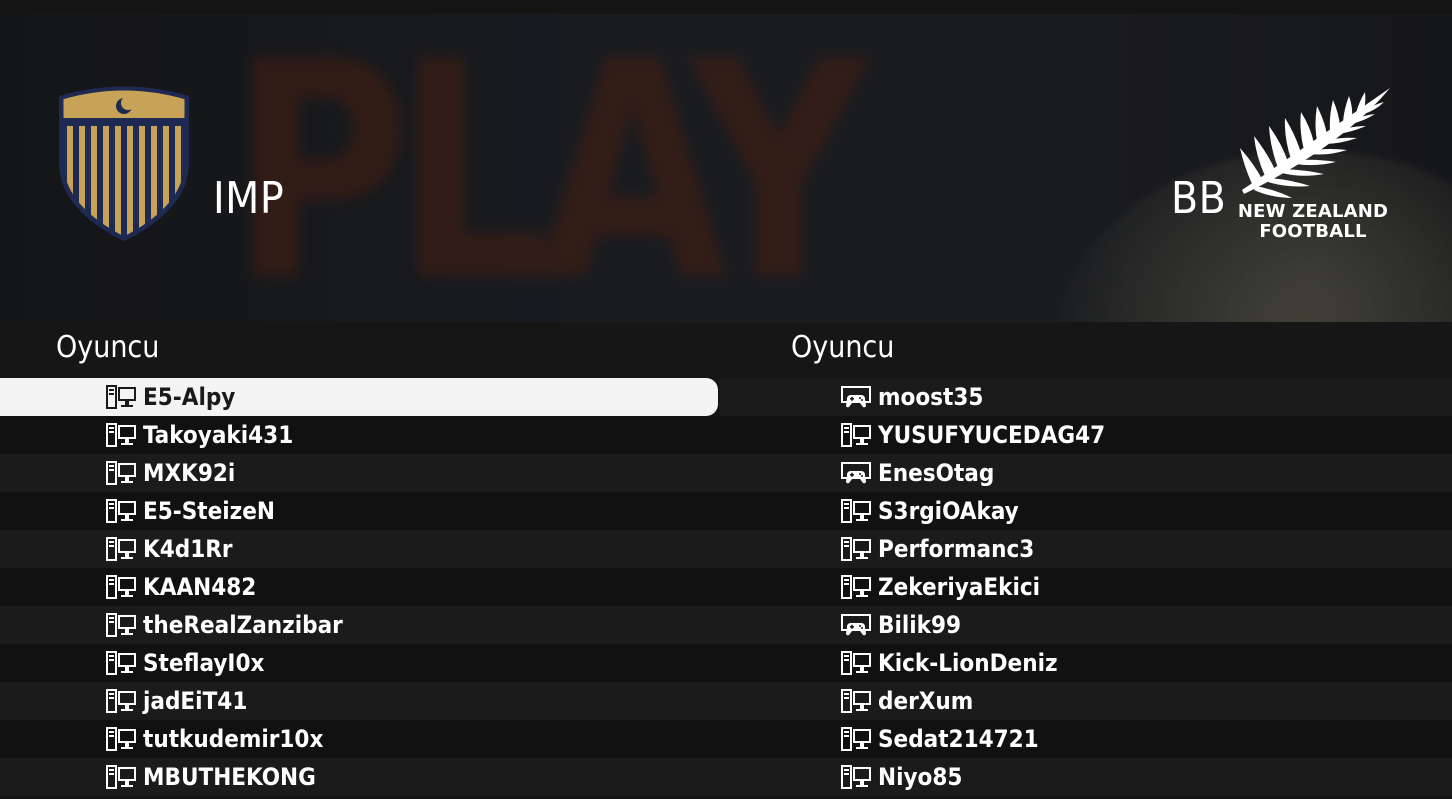 The height and width of the screenshot is (799, 1452). I want to click on player-row: EnesOtag, so click(1086, 473).